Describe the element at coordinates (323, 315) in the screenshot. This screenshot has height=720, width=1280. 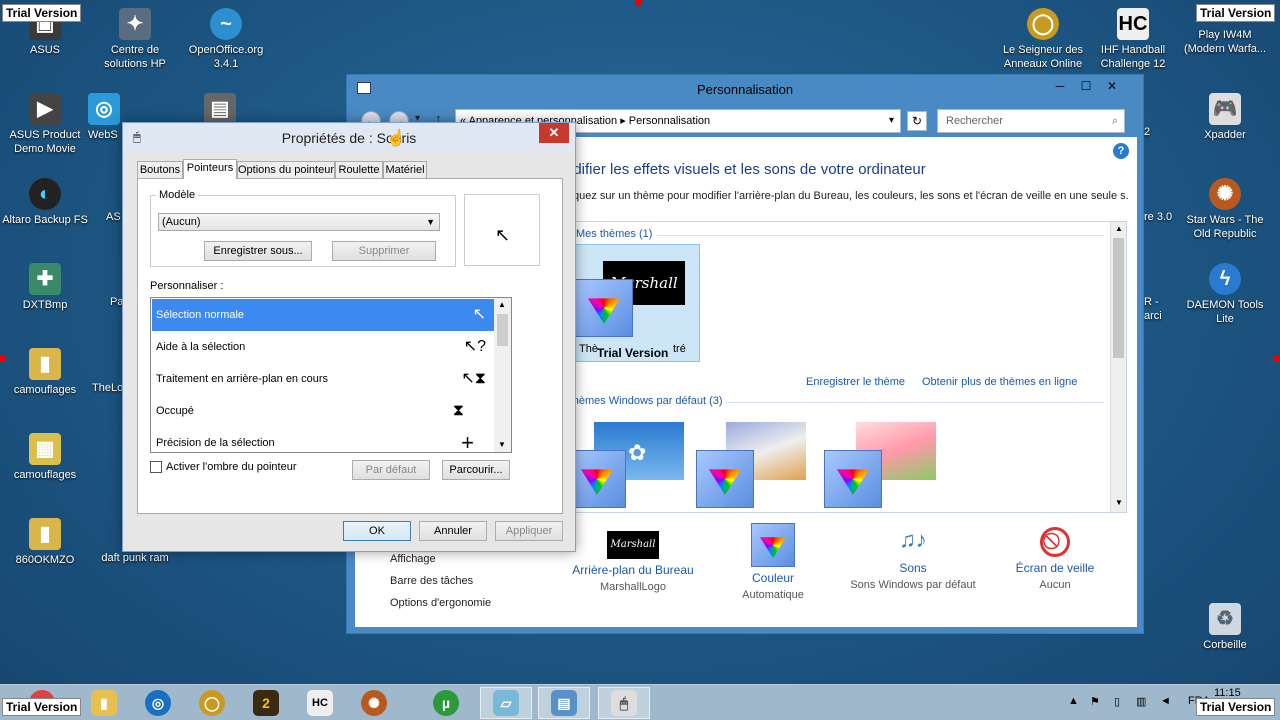
I see `pointer-row: Sélection normale ↖` at that location.